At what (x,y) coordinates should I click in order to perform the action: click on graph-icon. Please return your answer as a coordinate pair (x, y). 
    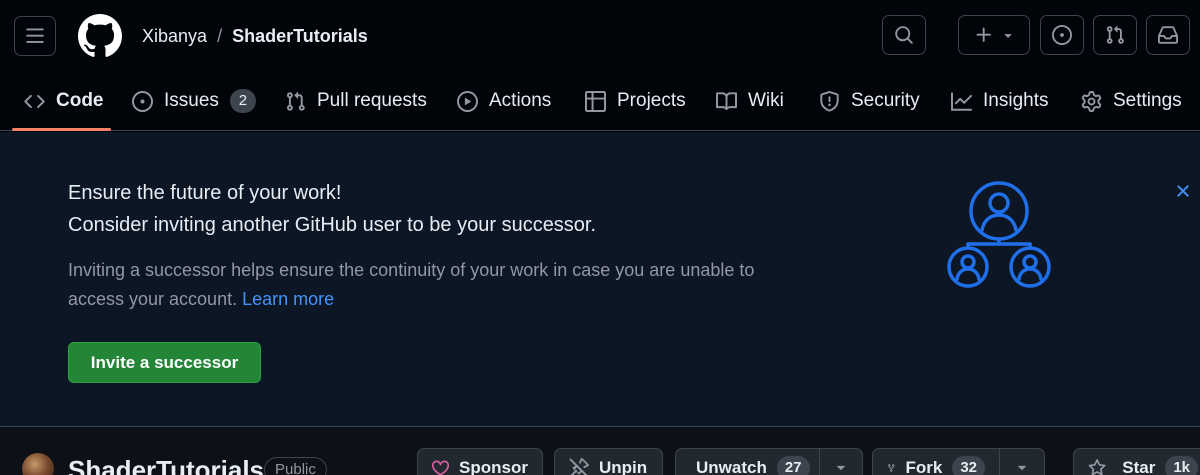
    Looking at the image, I should click on (961, 101).